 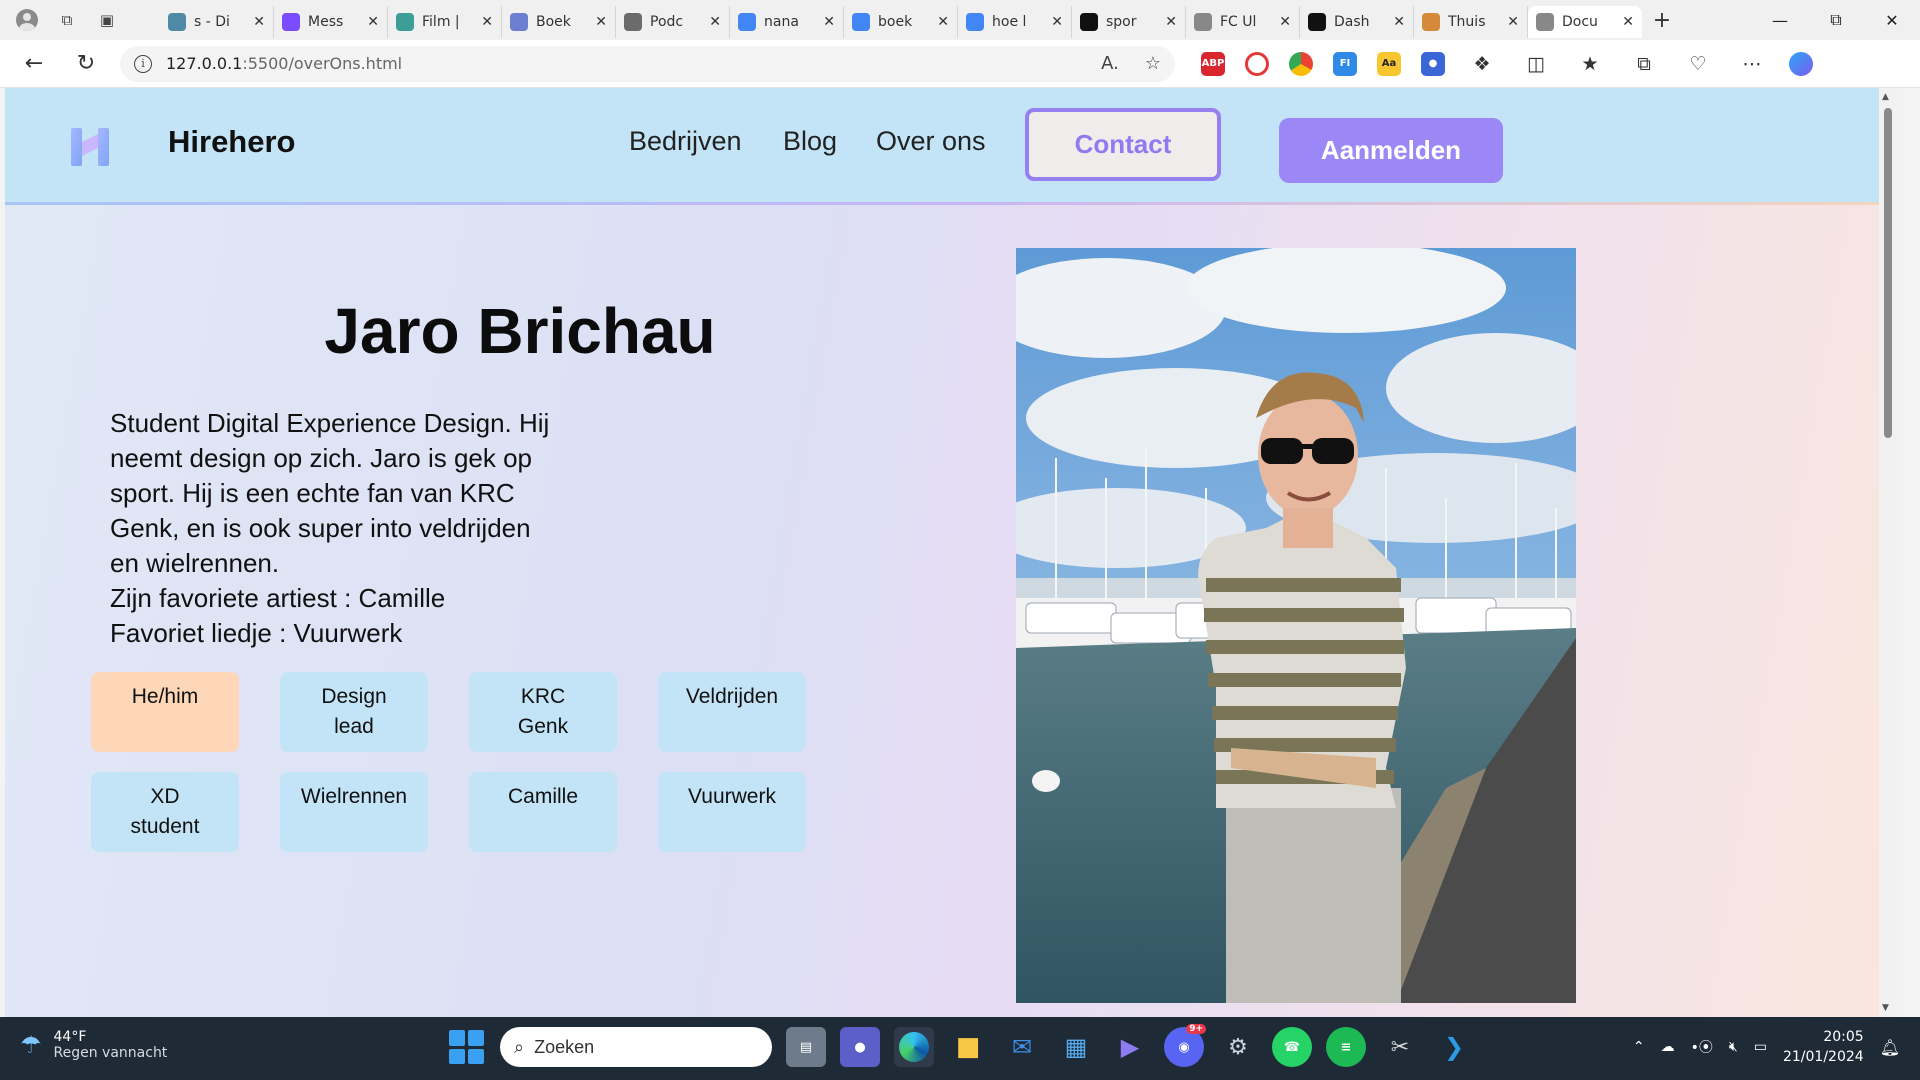 I want to click on split-screen-icon: ◫, so click(x=1536, y=64).